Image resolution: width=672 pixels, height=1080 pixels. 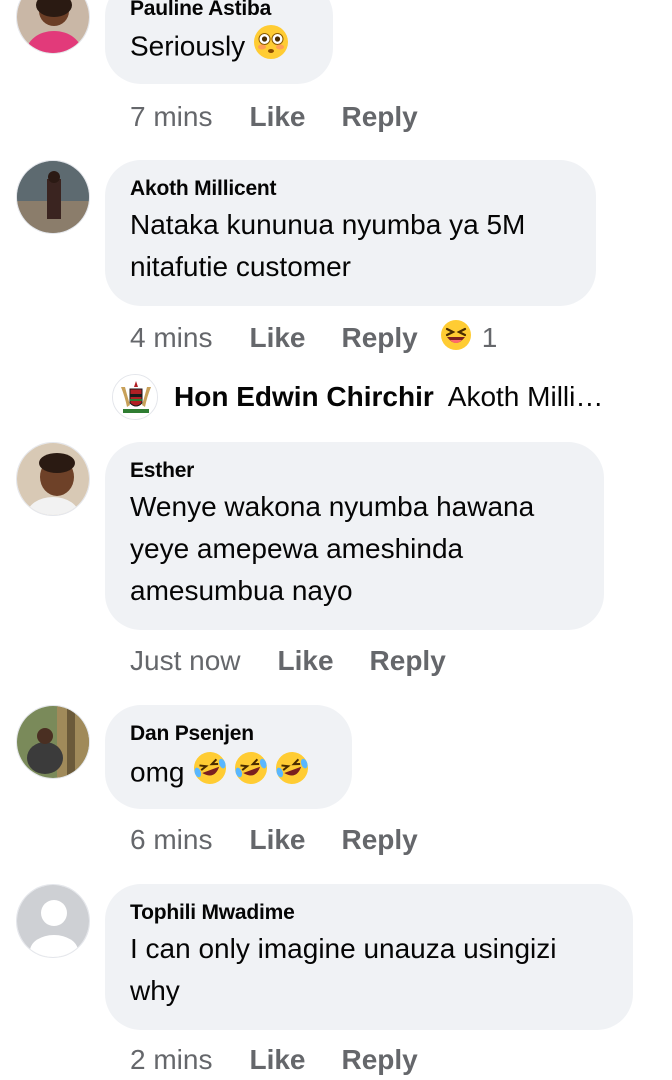 I want to click on comment-author: Pauline Astiba, so click(x=218, y=11).